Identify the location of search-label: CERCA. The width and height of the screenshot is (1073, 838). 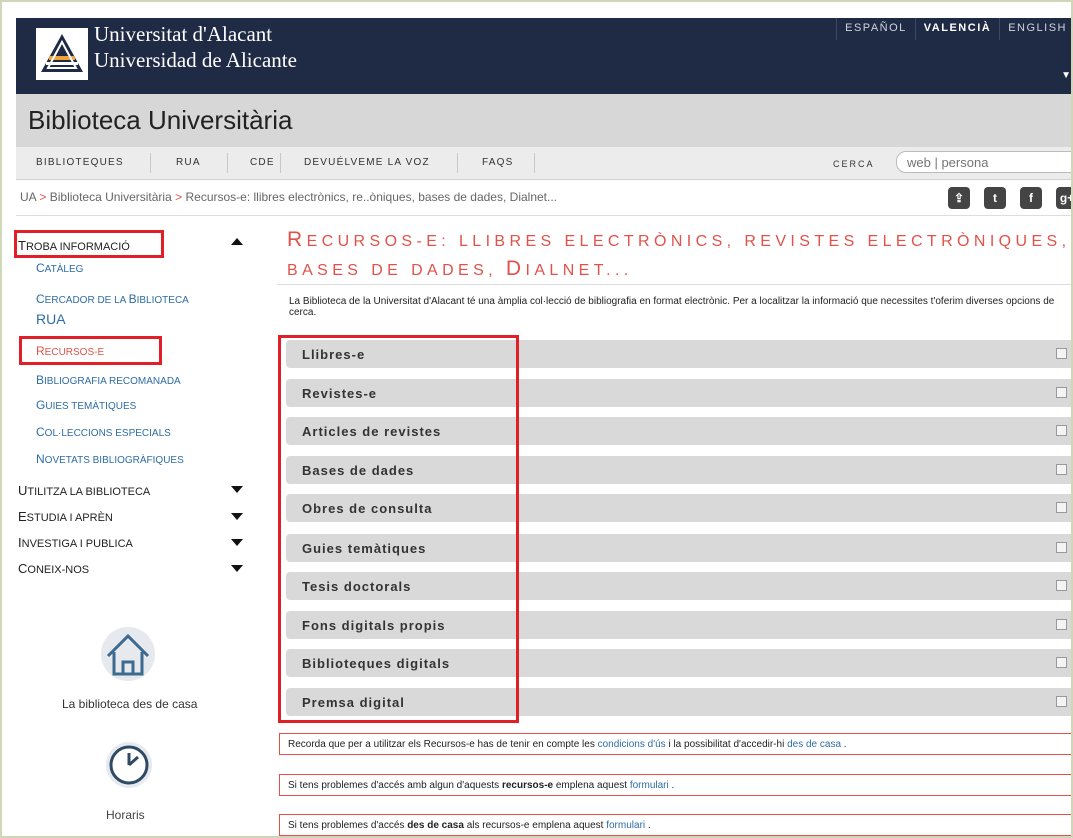
(854, 164).